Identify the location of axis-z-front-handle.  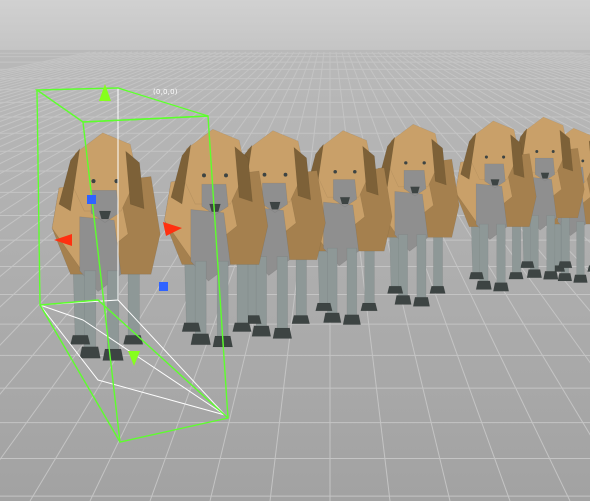
(91, 199).